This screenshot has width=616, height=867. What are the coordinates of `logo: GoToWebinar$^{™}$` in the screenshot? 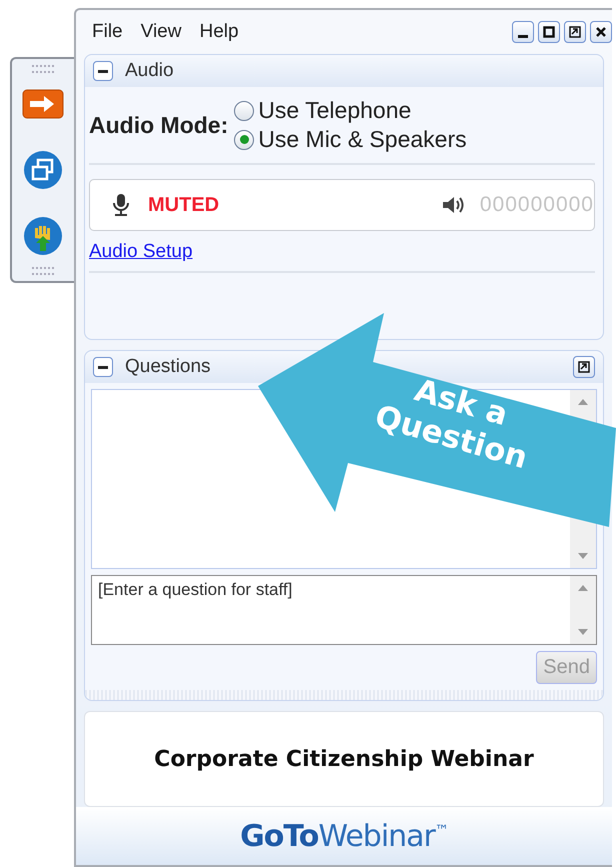 It's located at (344, 836).